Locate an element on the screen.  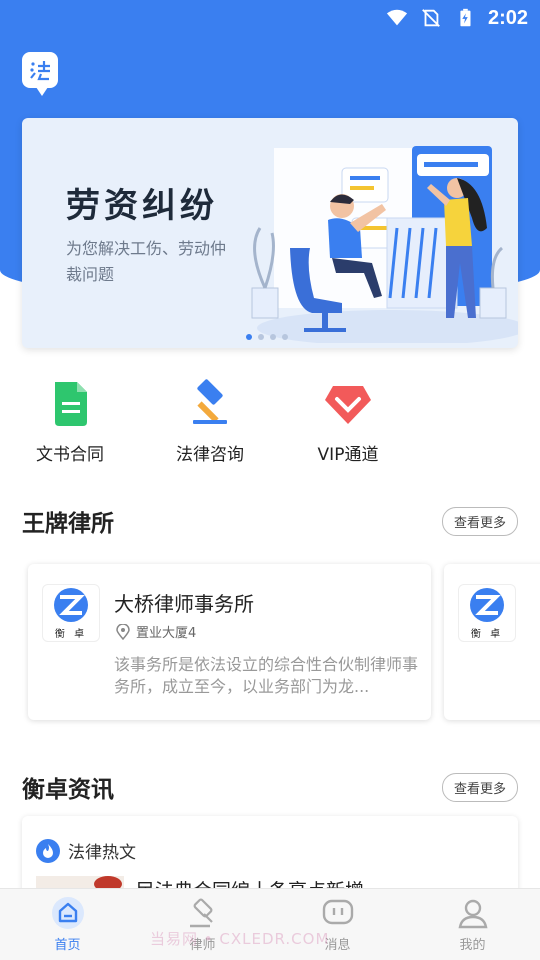
law-firm-card: 衡 卓 is located at coordinates (492, 642).